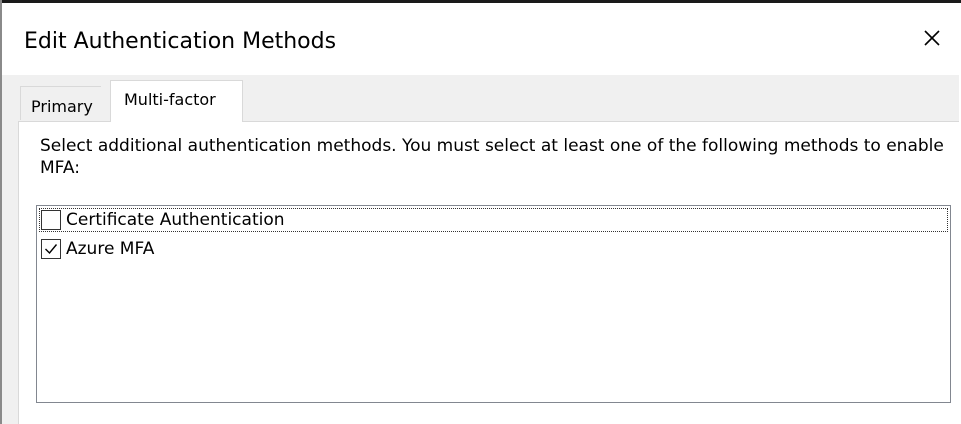  What do you see at coordinates (170, 99) in the screenshot?
I see `tab-multi-factor-label: Multi-factor` at bounding box center [170, 99].